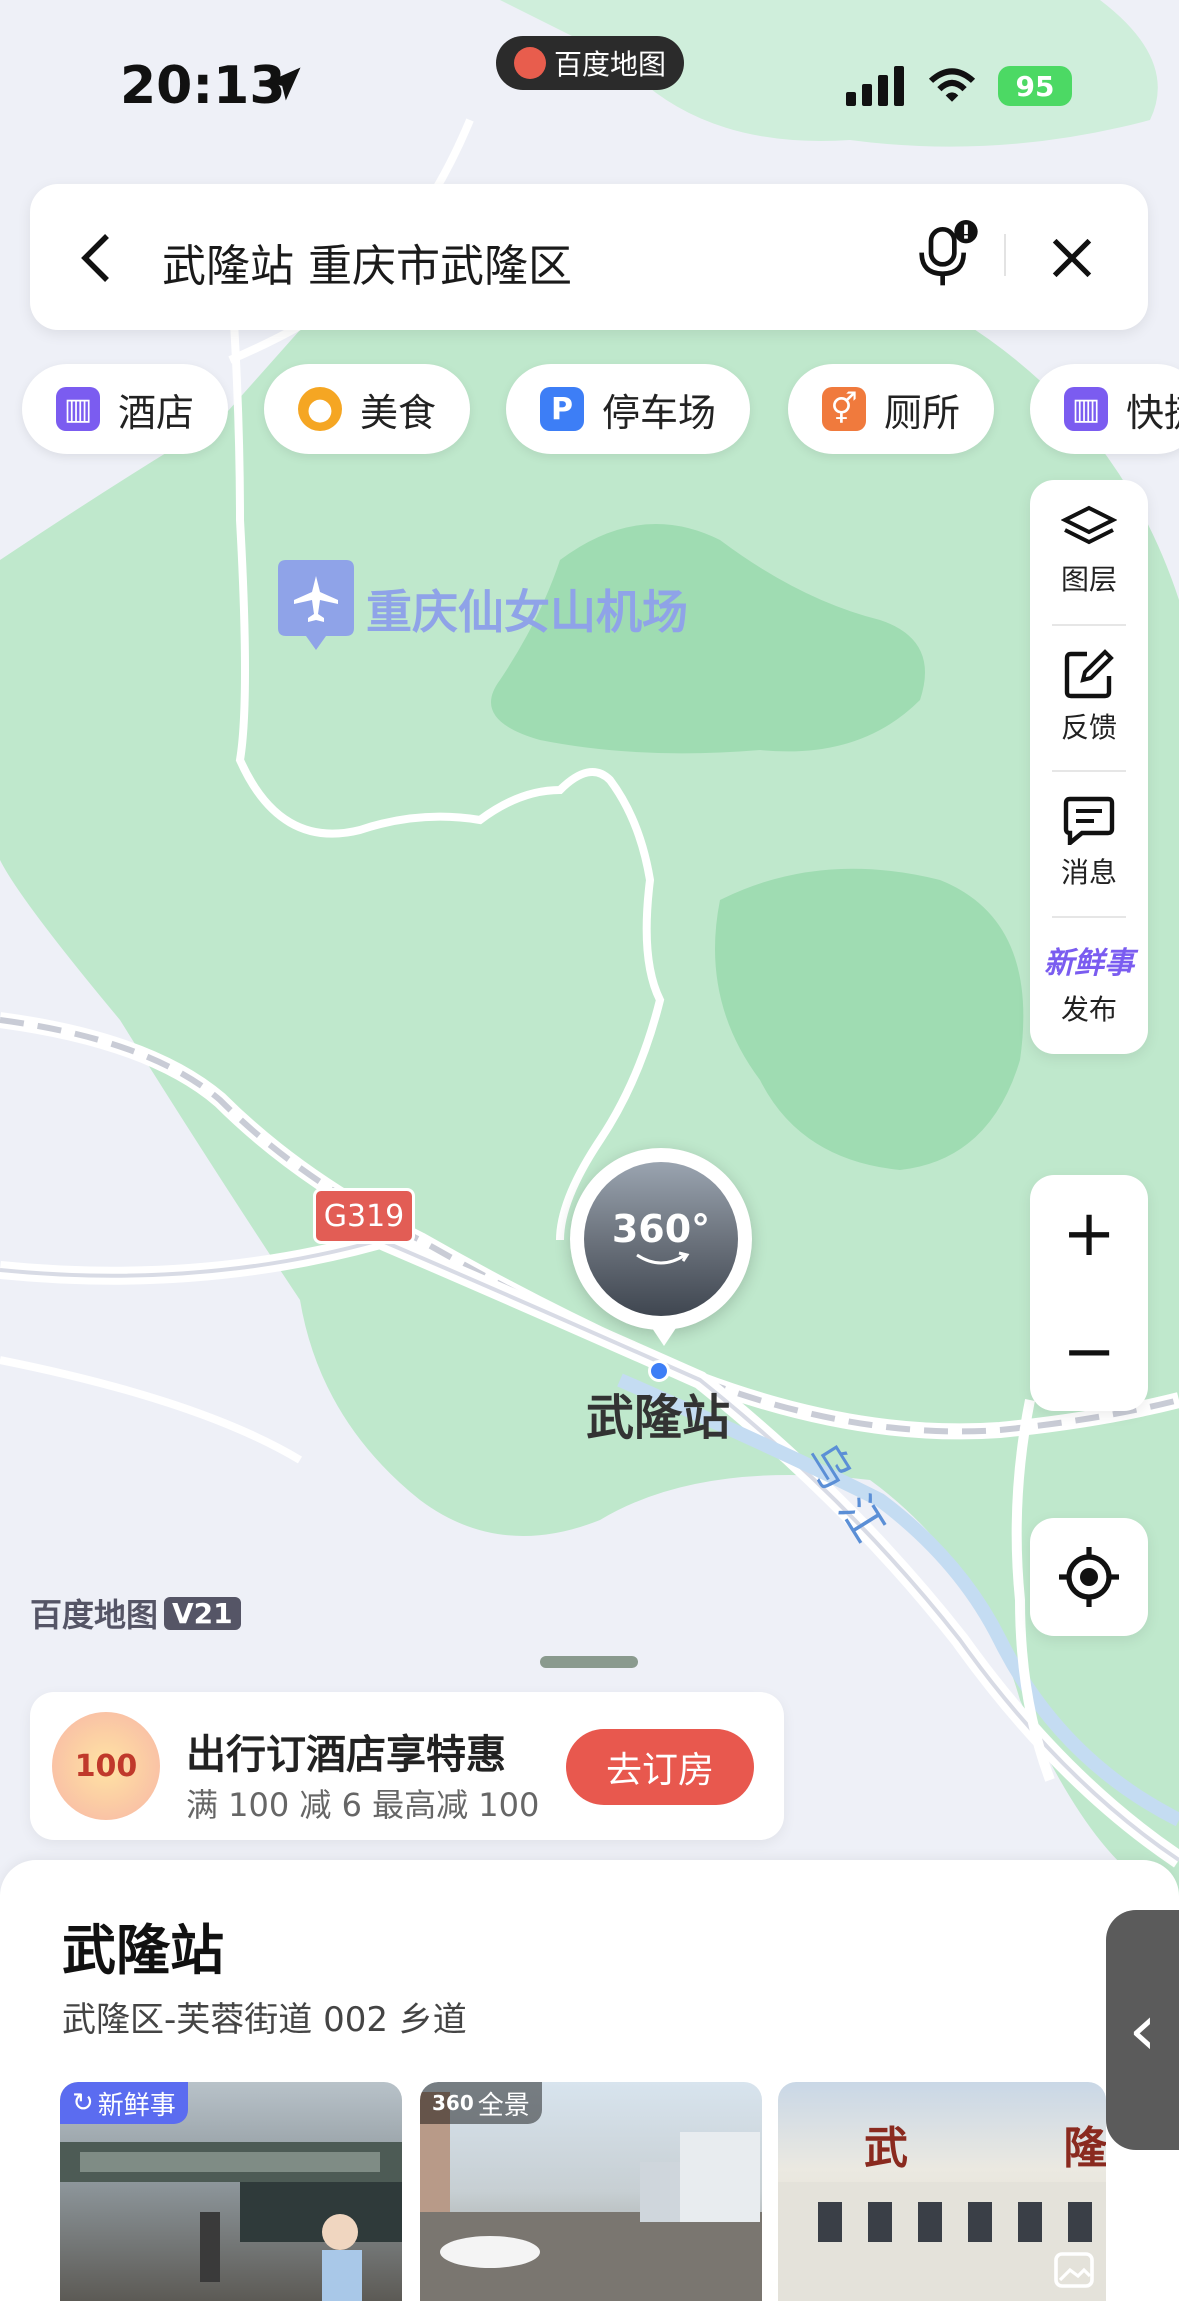 The width and height of the screenshot is (1179, 2301). Describe the element at coordinates (660, 1767) in the screenshot. I see `book-hotel-button: 去订房` at that location.